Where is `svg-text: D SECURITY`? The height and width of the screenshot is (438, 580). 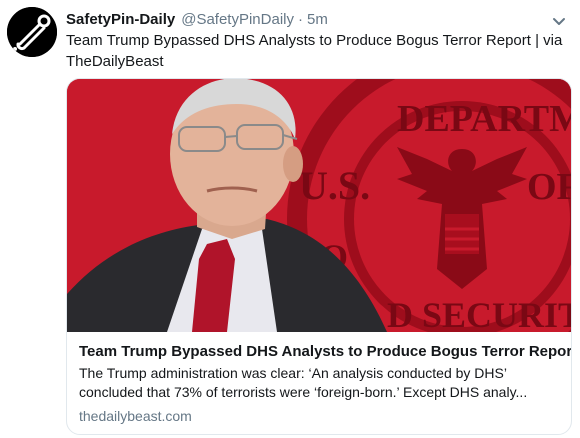
svg-text: D SECURITY is located at coordinates (479, 313).